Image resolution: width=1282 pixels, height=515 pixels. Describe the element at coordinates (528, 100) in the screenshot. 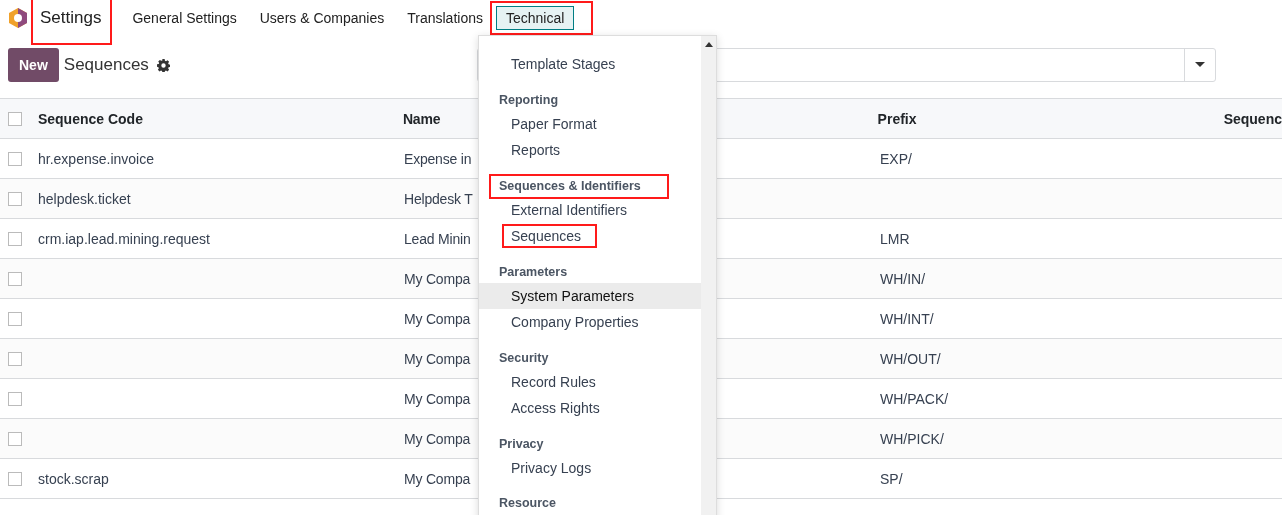

I see `menu-section-header: Reporting` at that location.